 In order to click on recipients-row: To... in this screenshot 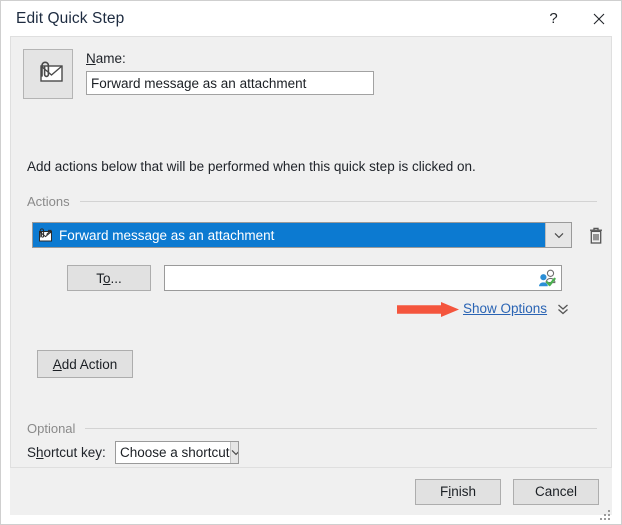, I will do `click(314, 278)`.